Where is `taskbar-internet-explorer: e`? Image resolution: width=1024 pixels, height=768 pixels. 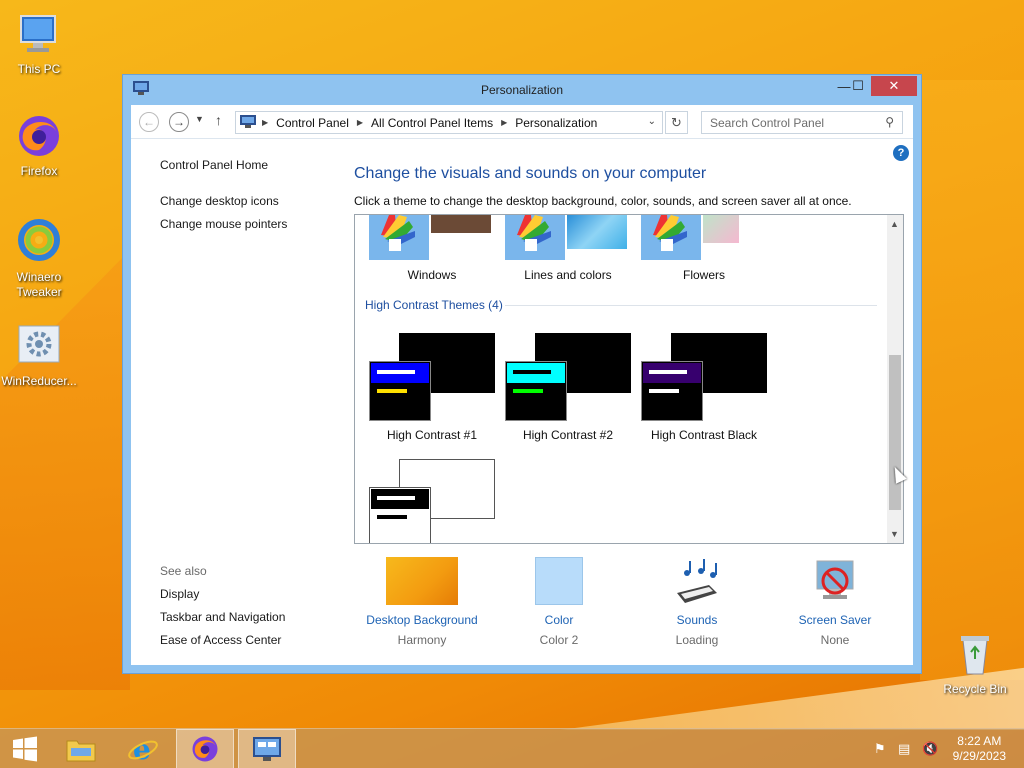 taskbar-internet-explorer: e is located at coordinates (143, 748).